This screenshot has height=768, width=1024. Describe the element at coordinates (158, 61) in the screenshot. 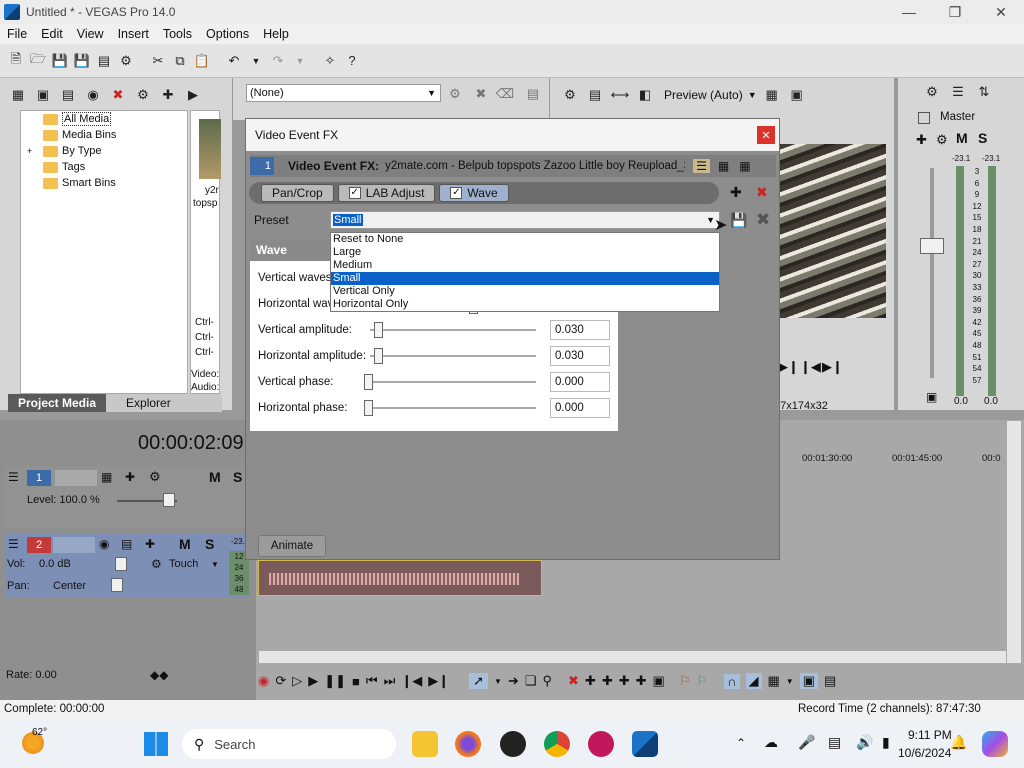

I see `cut-icon: ✂` at that location.